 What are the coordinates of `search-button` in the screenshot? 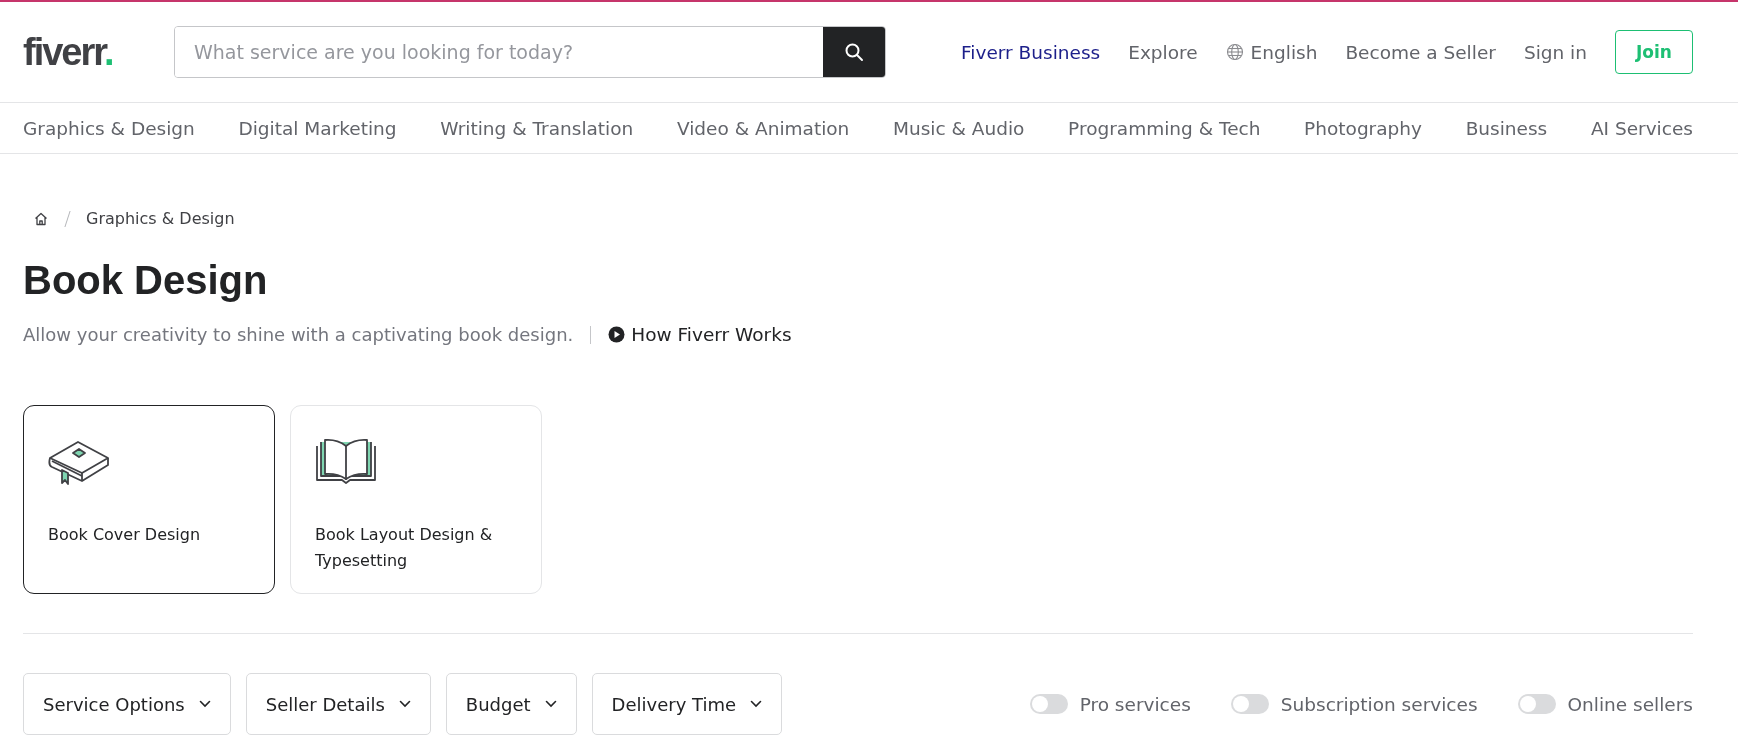 It's located at (854, 52).